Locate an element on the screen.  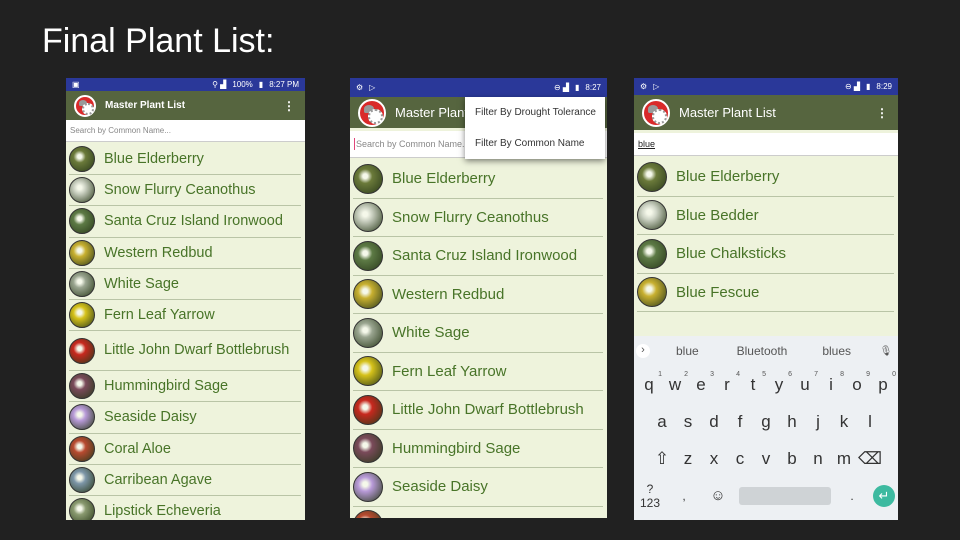
key-y: y6 is located at coordinates (779, 383).